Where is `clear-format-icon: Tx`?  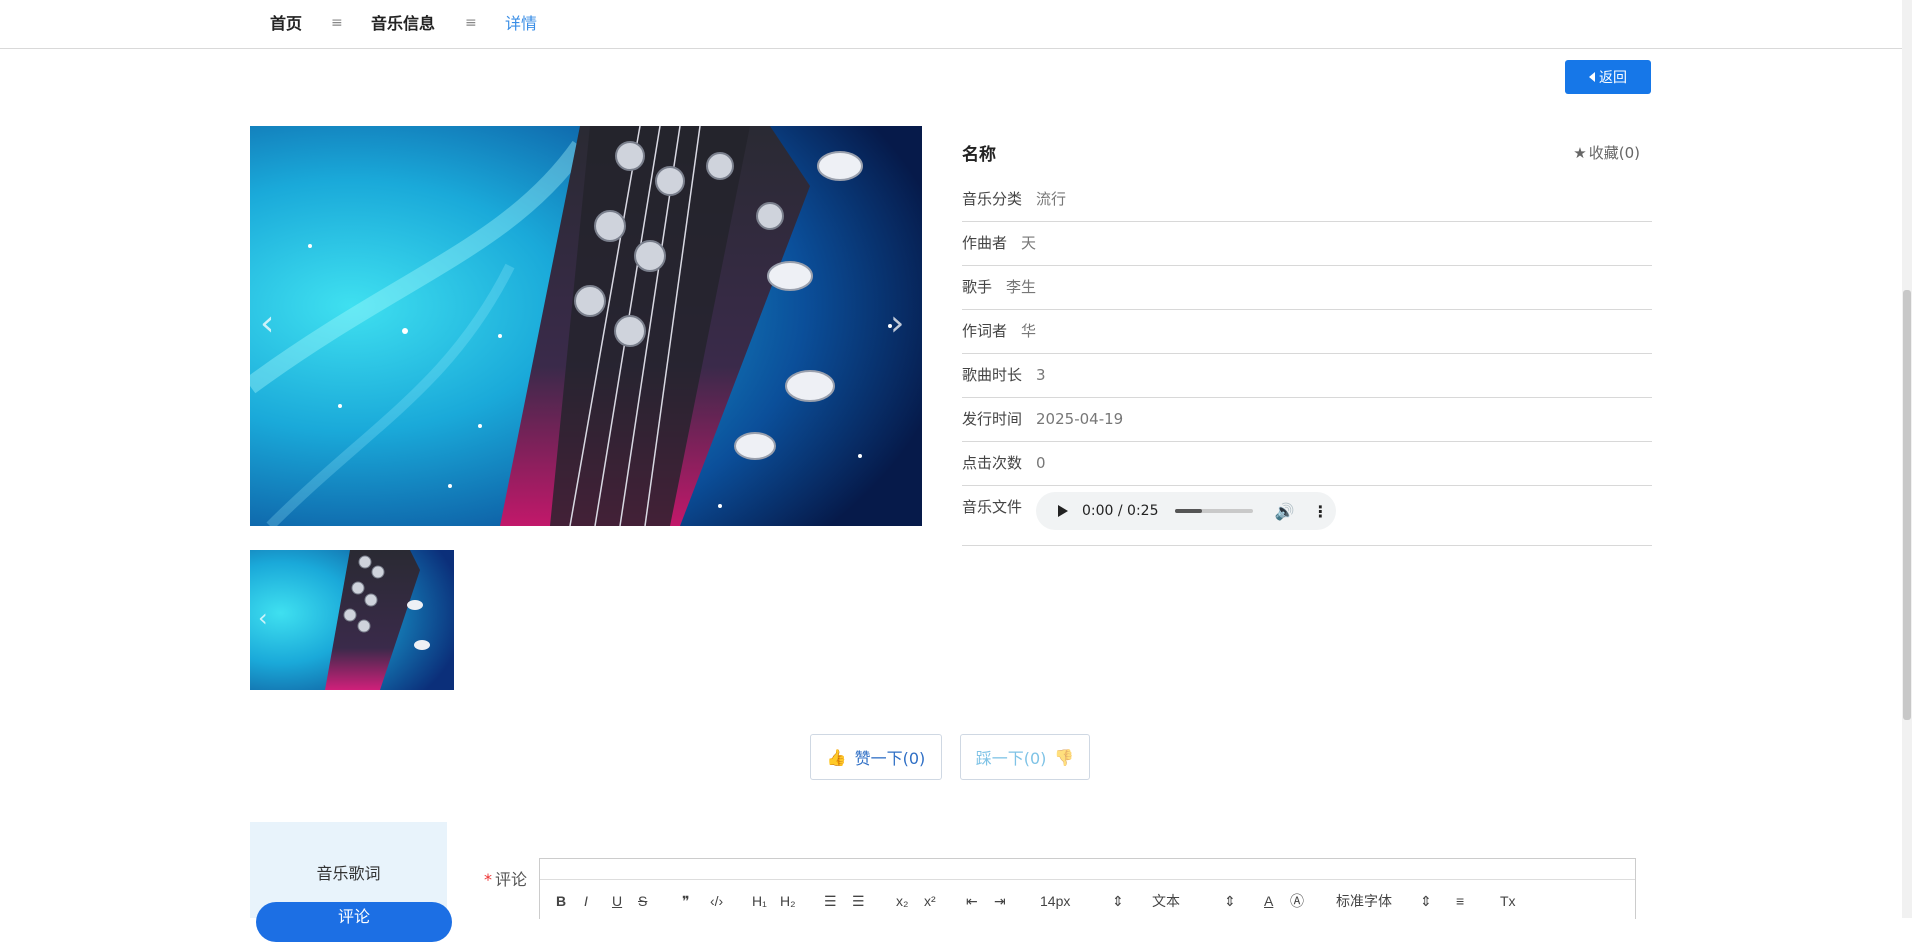
clear-format-icon: Tx is located at coordinates (1508, 901).